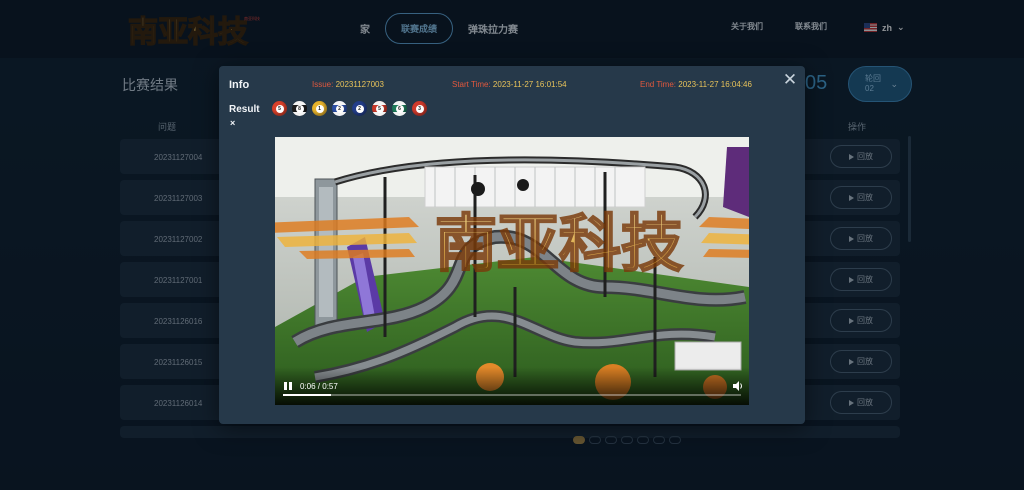  I want to click on ball-number: 6, so click(399, 108).